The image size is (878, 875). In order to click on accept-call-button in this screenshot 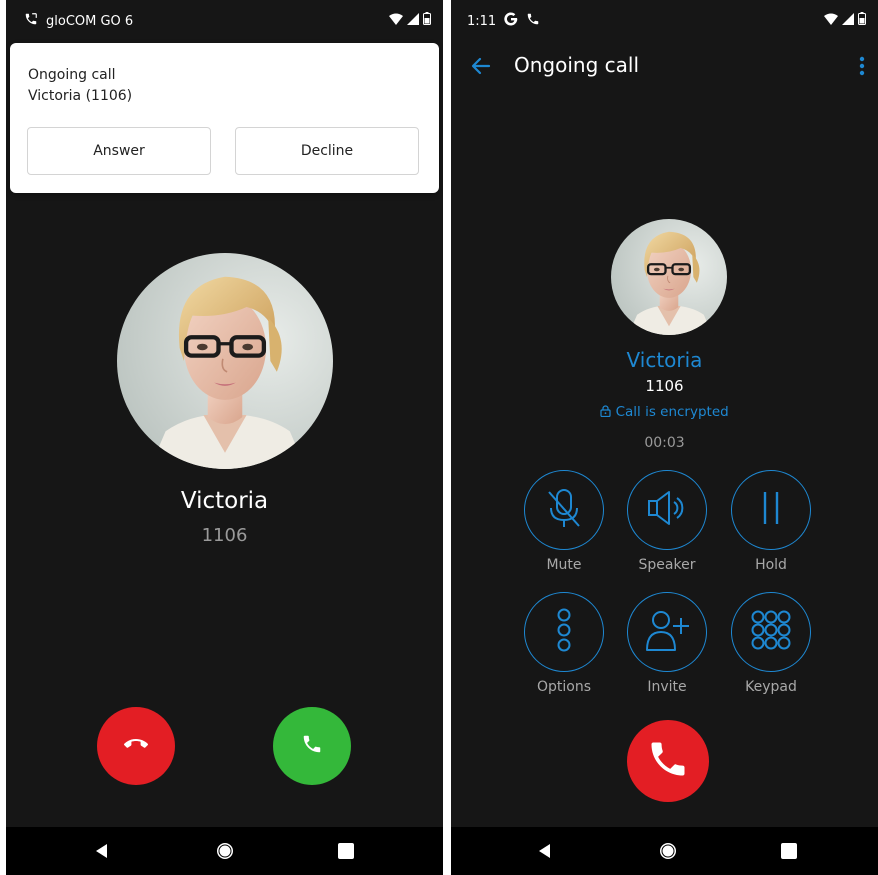, I will do `click(312, 746)`.